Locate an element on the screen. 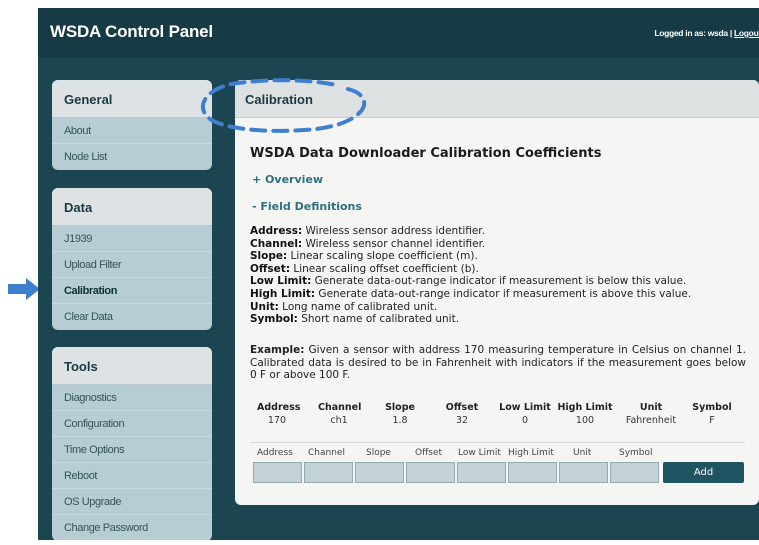 The width and height of the screenshot is (759, 545). sidebar-item-clear-data: Clear Data is located at coordinates (132, 317).